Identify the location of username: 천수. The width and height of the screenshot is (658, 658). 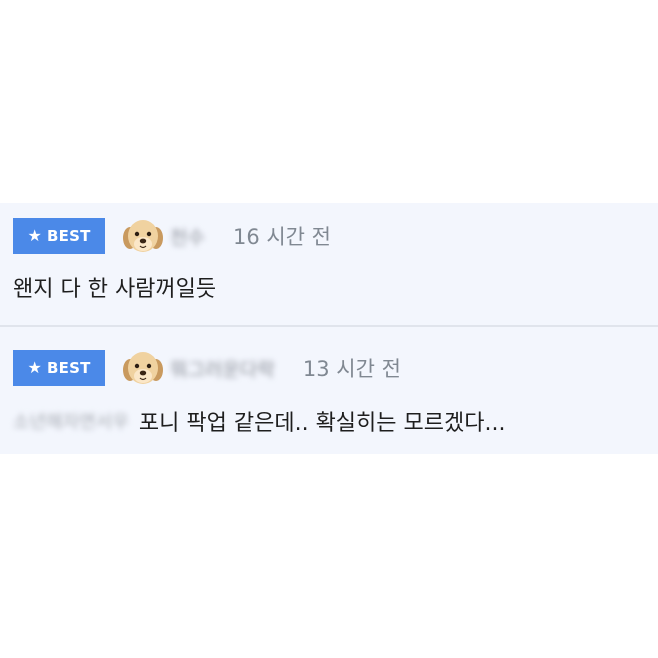
(187, 236).